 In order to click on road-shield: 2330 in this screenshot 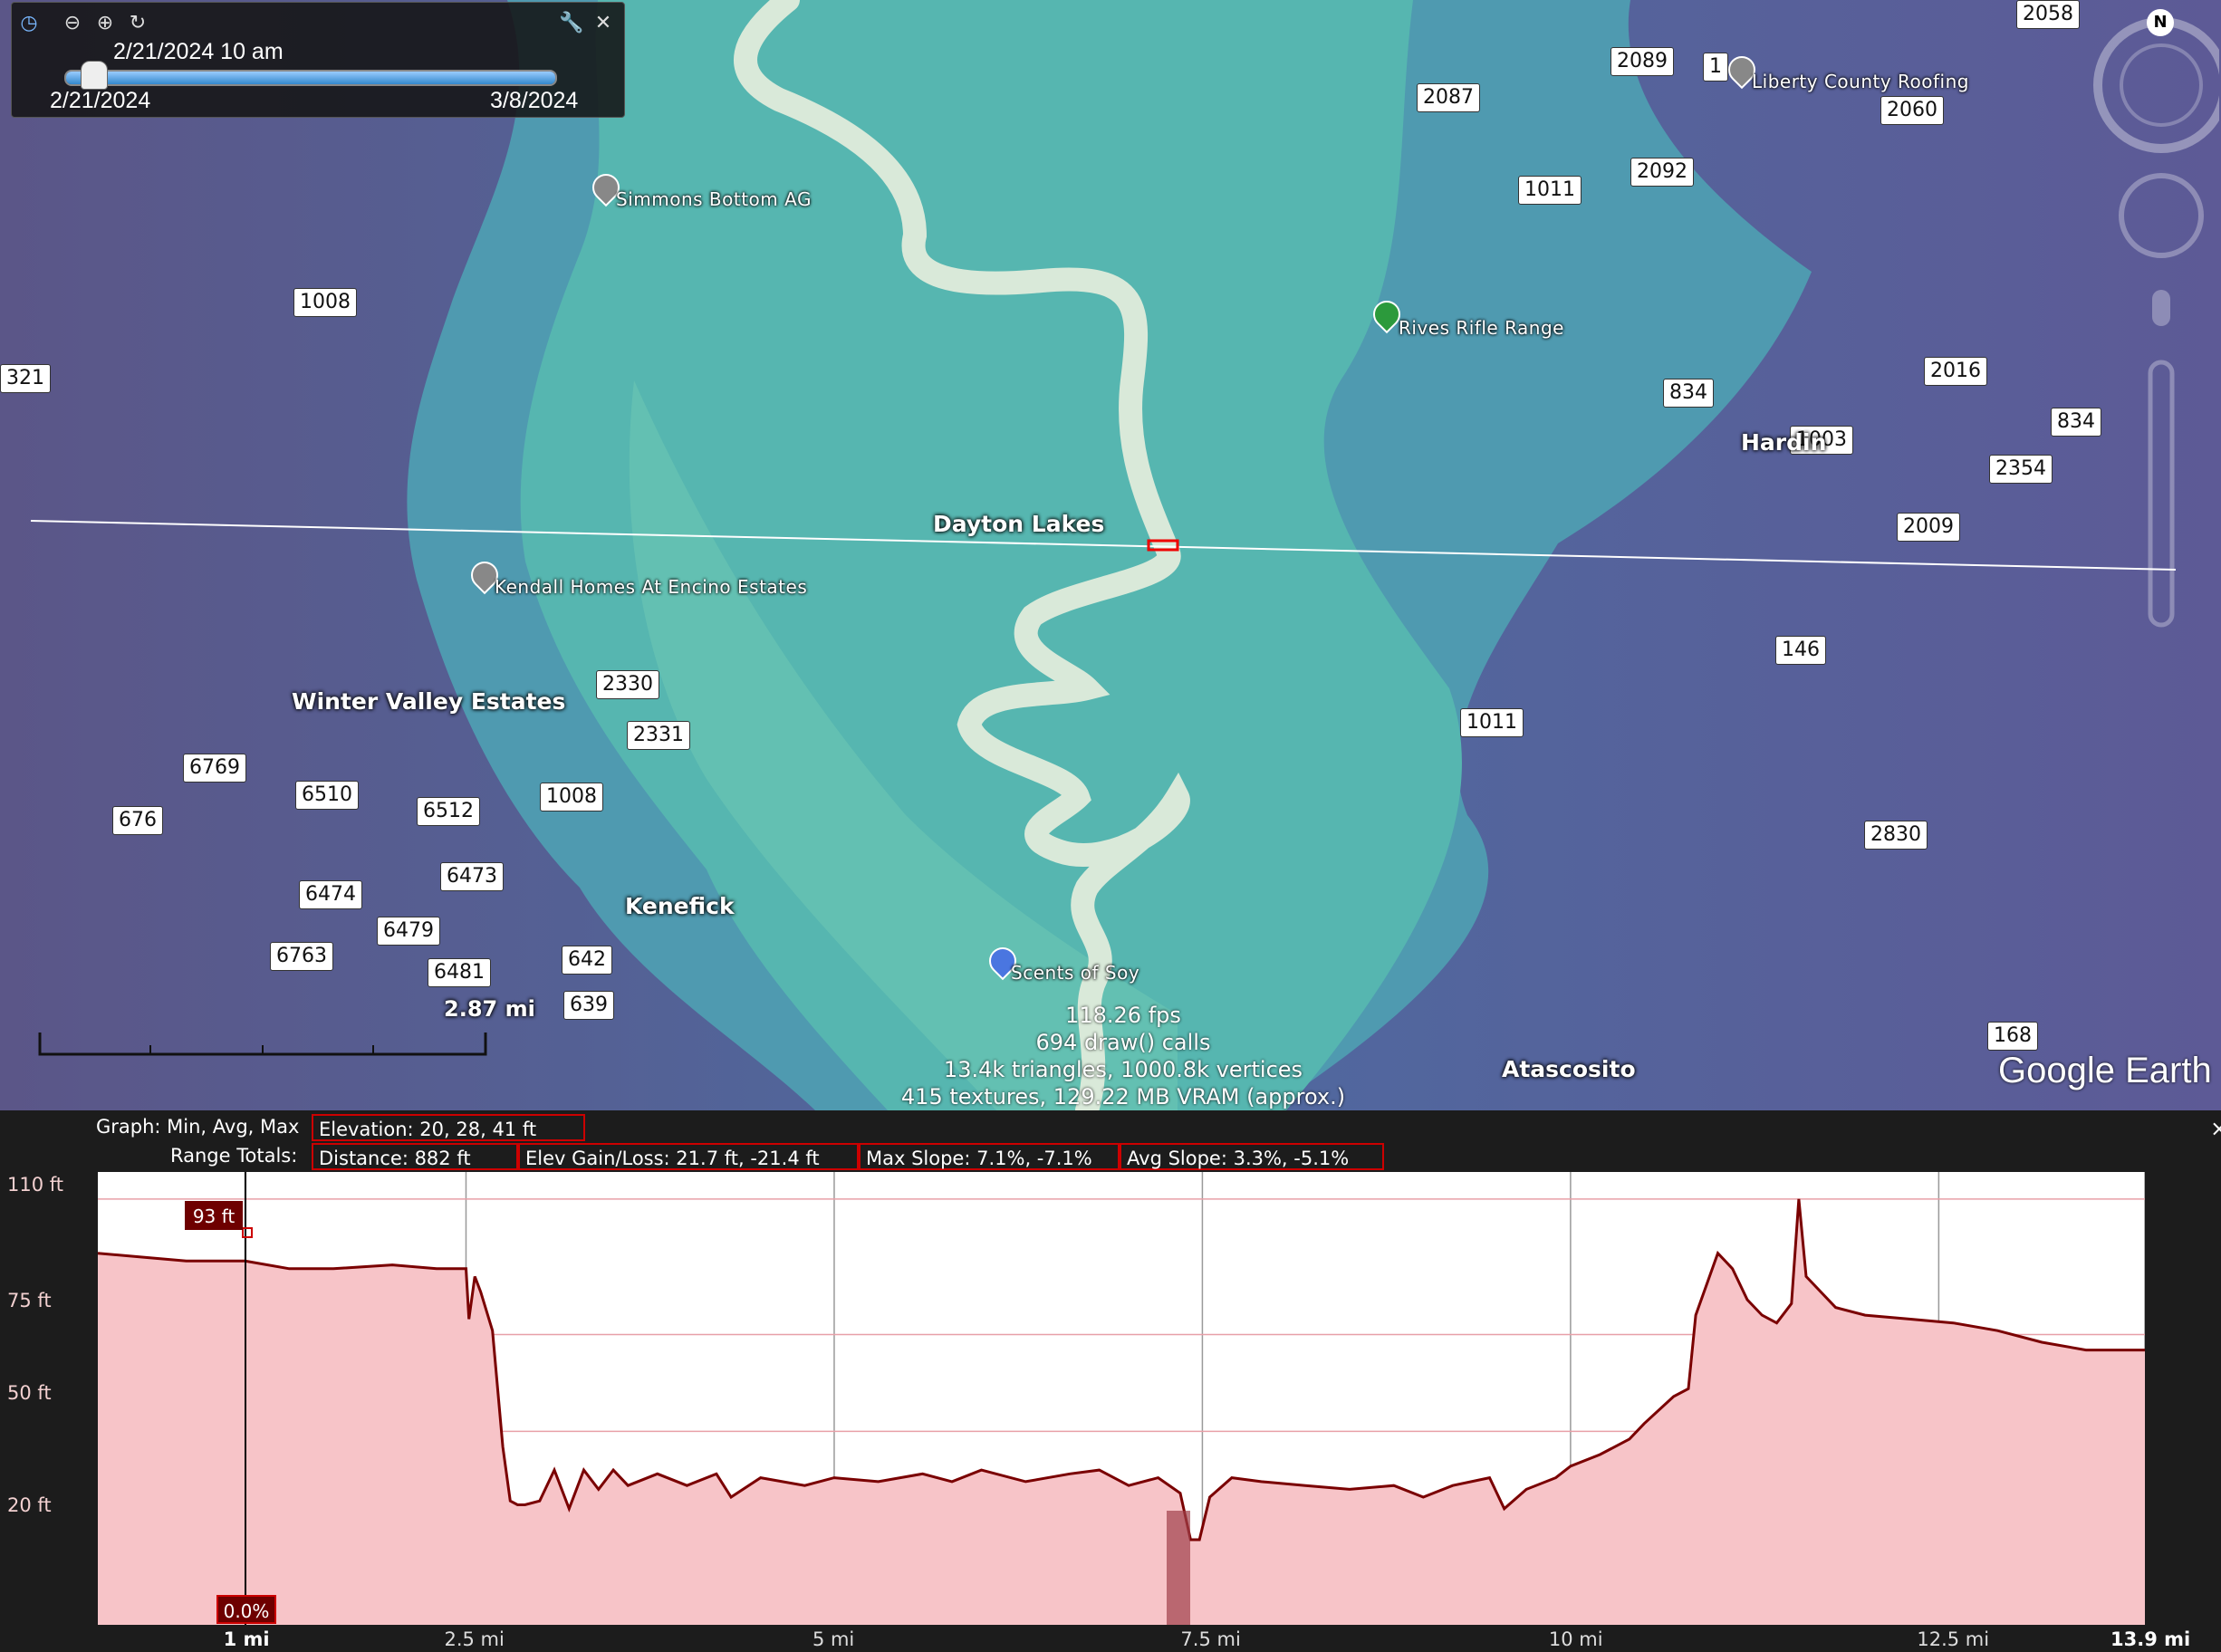, I will do `click(627, 684)`.